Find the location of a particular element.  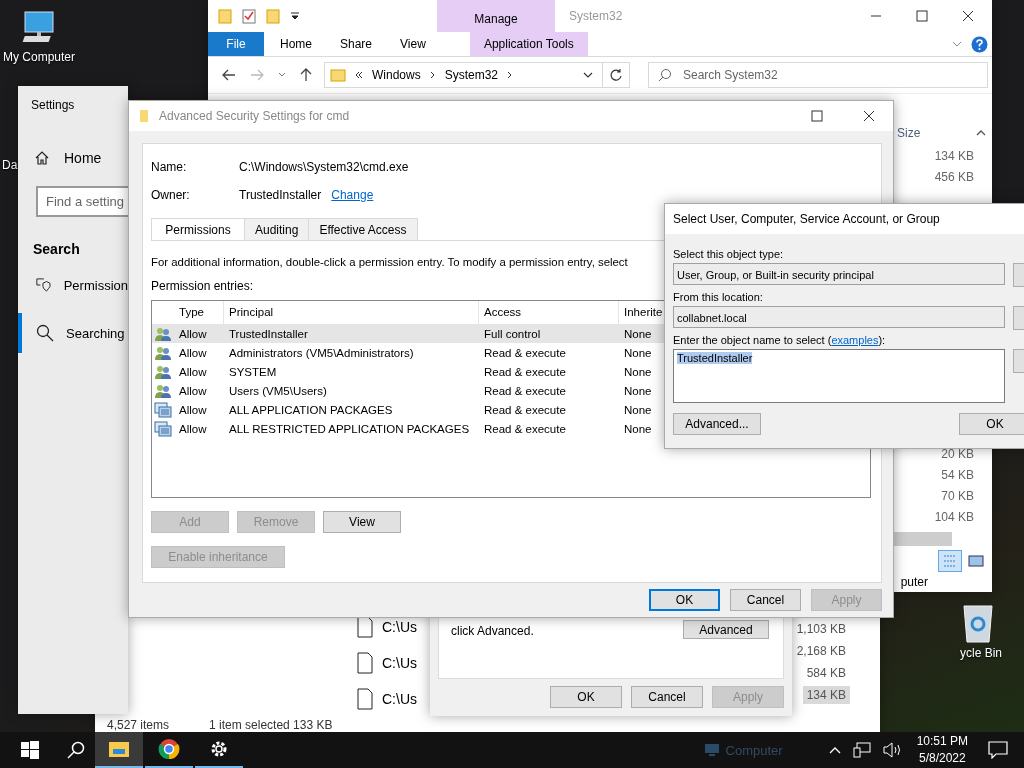

entry-button: View is located at coordinates (362, 522).